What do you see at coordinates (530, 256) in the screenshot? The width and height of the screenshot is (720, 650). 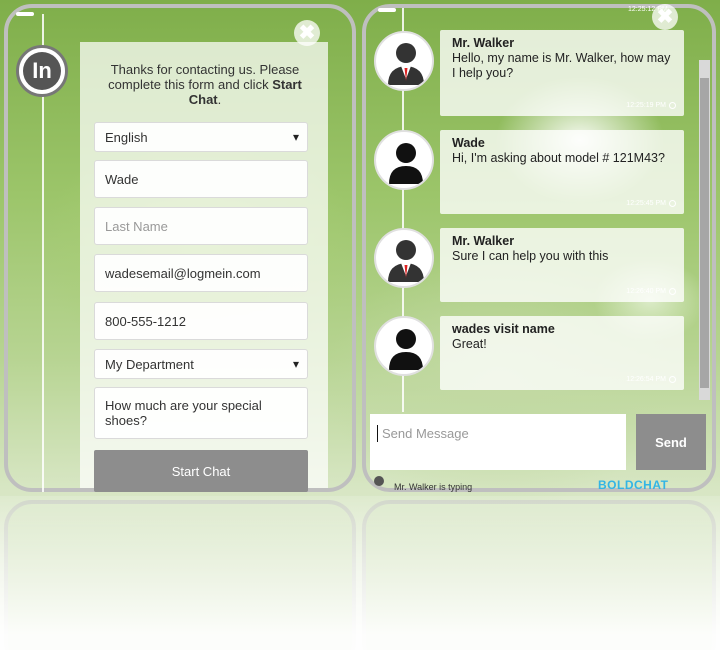 I see `message-text: Sure I can help you with this` at bounding box center [530, 256].